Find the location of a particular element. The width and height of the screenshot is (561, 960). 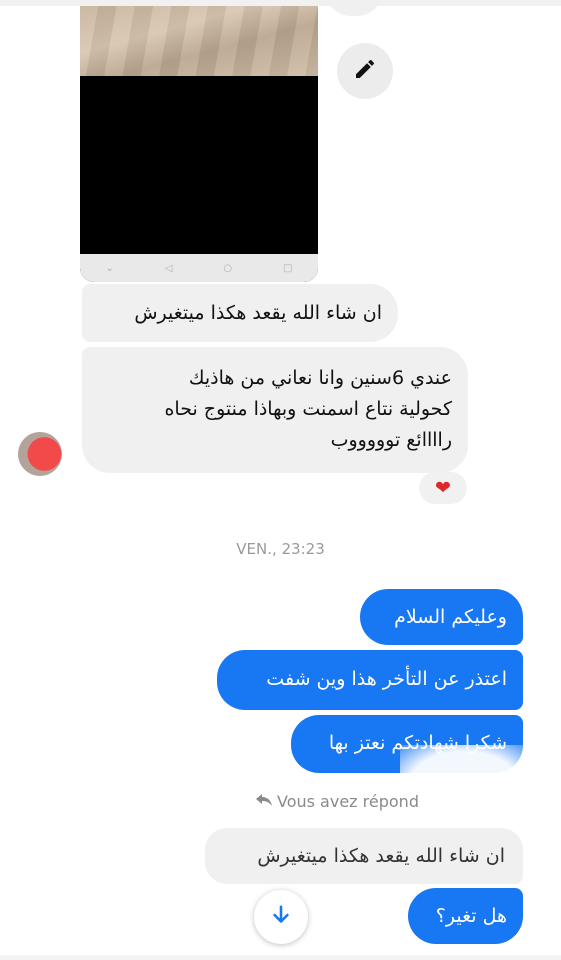

heart-icon: ❤ is located at coordinates (443, 488).